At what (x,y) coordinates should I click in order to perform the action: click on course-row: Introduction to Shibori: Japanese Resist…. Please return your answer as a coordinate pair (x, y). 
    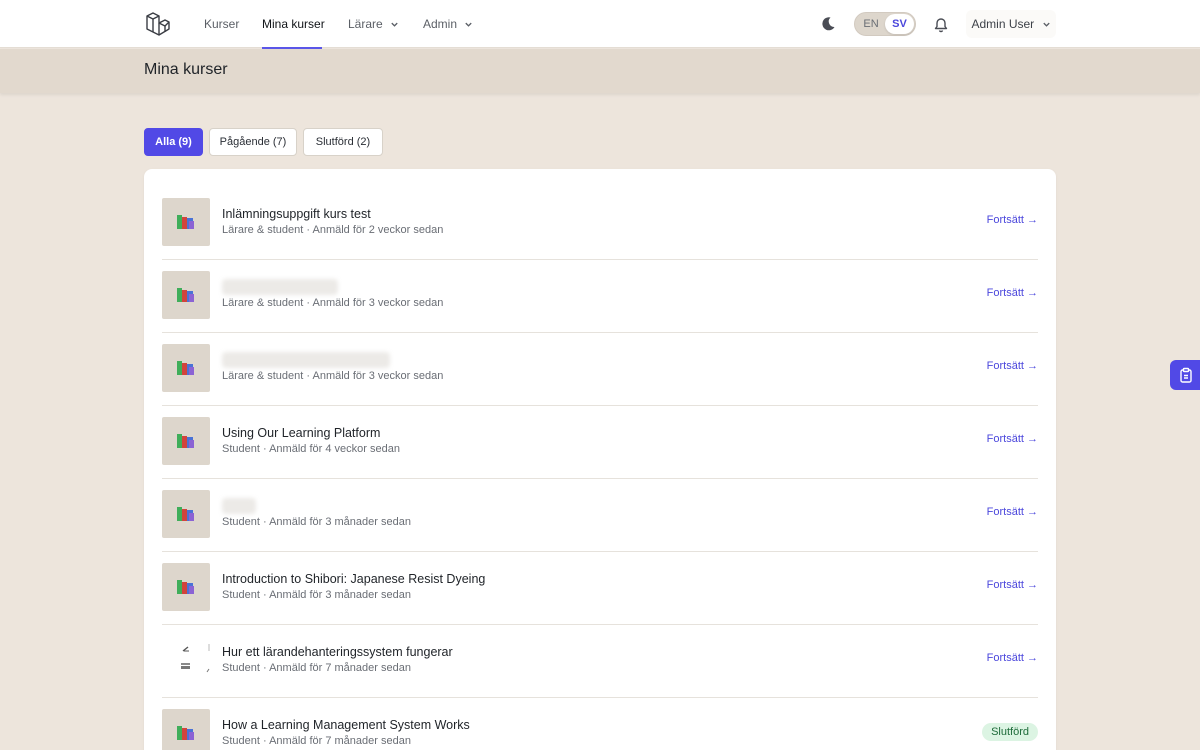
    Looking at the image, I should click on (600, 588).